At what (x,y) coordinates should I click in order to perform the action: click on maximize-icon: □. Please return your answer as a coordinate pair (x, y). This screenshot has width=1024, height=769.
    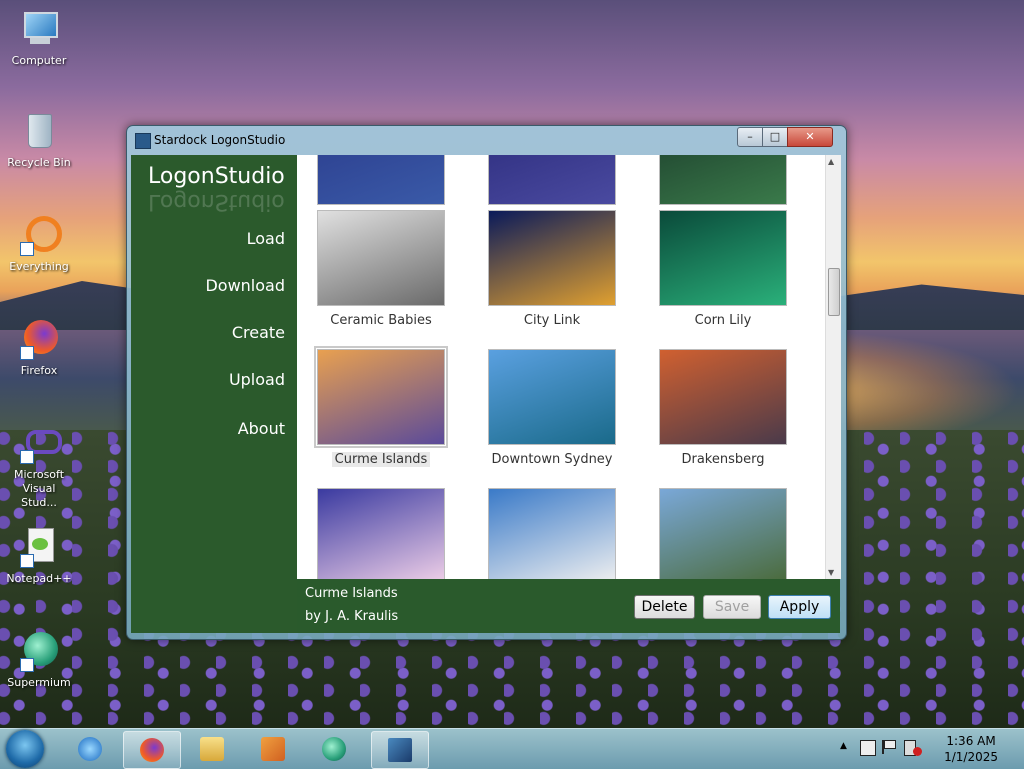
    Looking at the image, I should click on (775, 136).